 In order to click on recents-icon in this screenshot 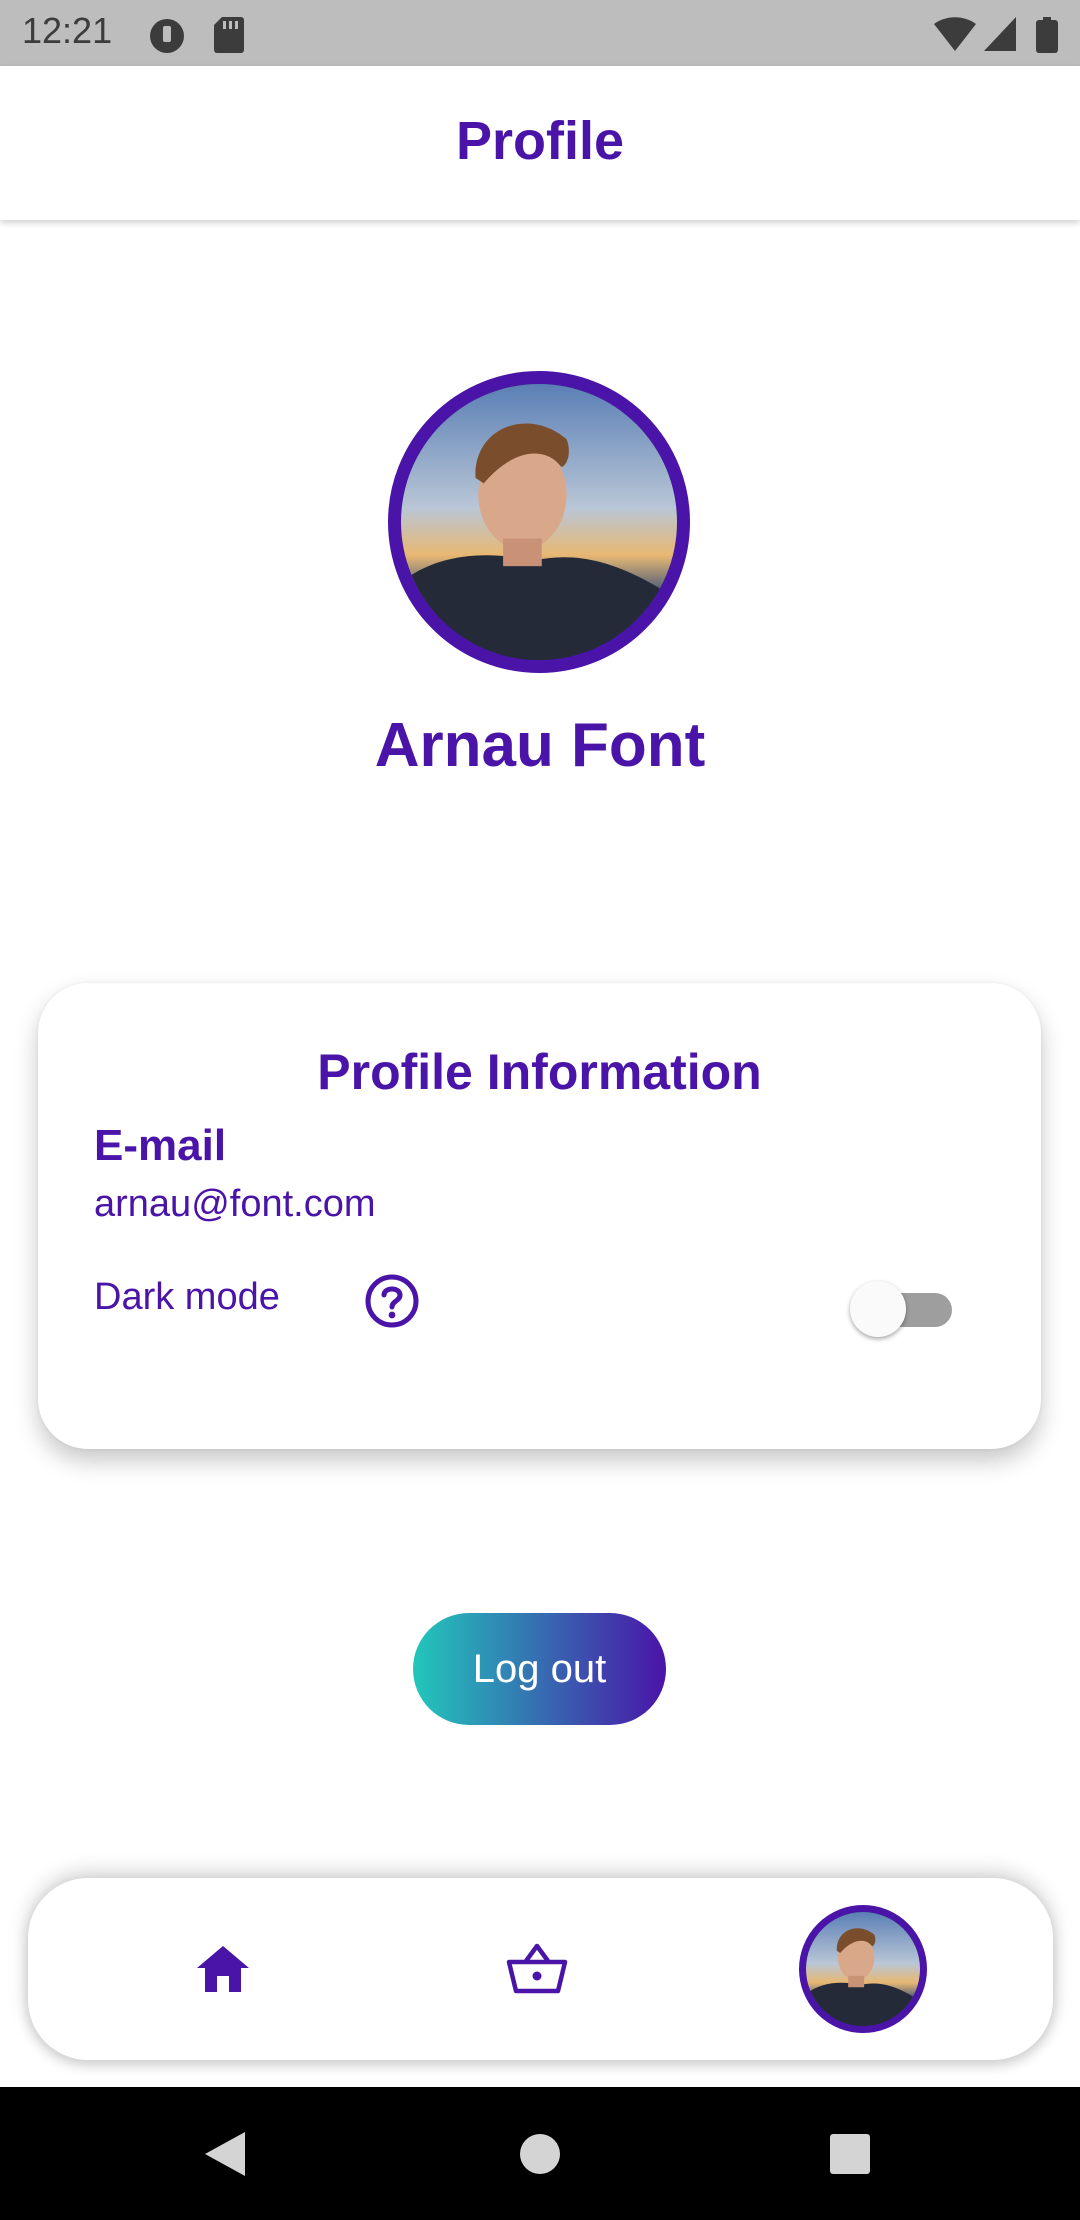, I will do `click(850, 2153)`.